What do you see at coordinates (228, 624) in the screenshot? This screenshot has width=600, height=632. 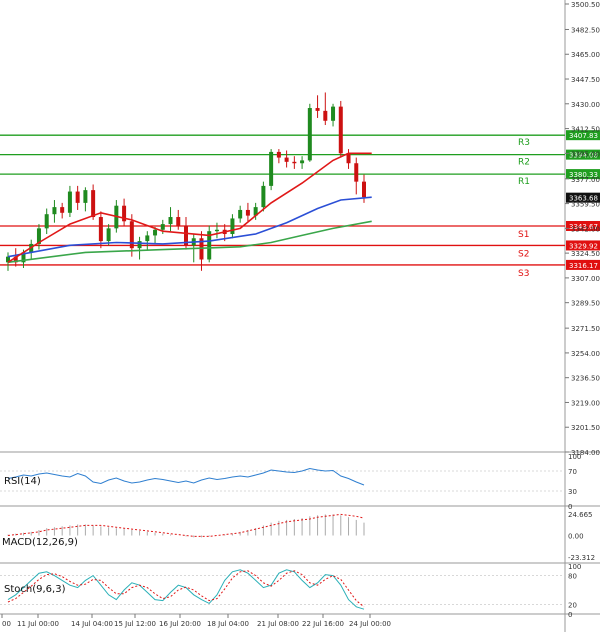 I see `time-tick-label: 18 Jul 04:00` at bounding box center [228, 624].